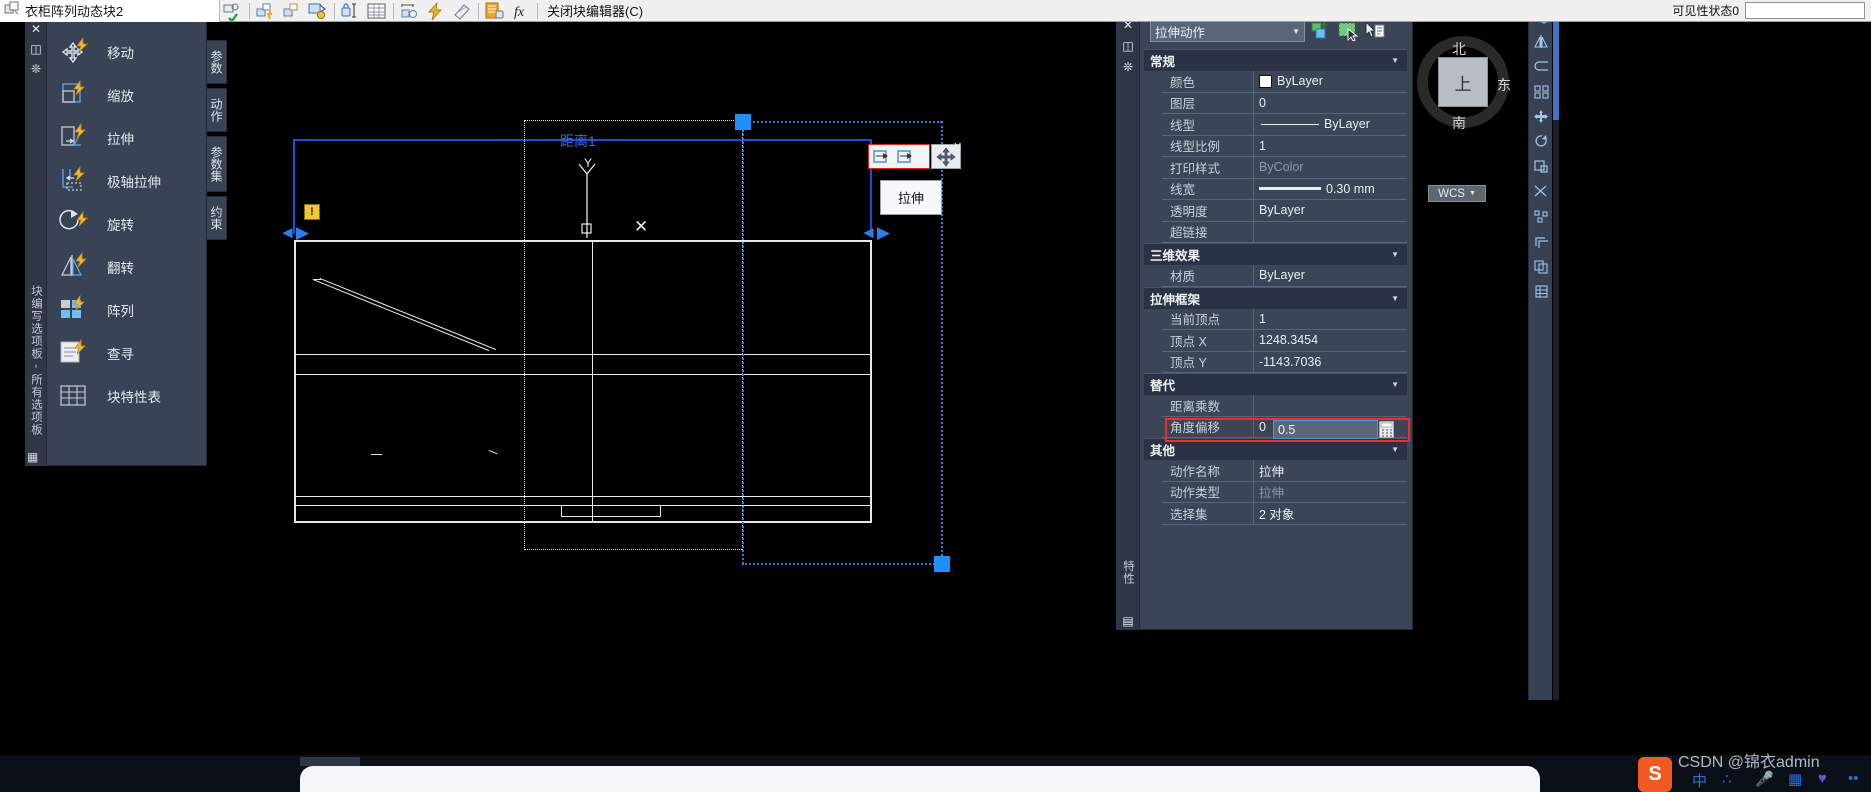  Describe the element at coordinates (1540, 350) in the screenshot. I see `right-nav-toolbar` at that location.